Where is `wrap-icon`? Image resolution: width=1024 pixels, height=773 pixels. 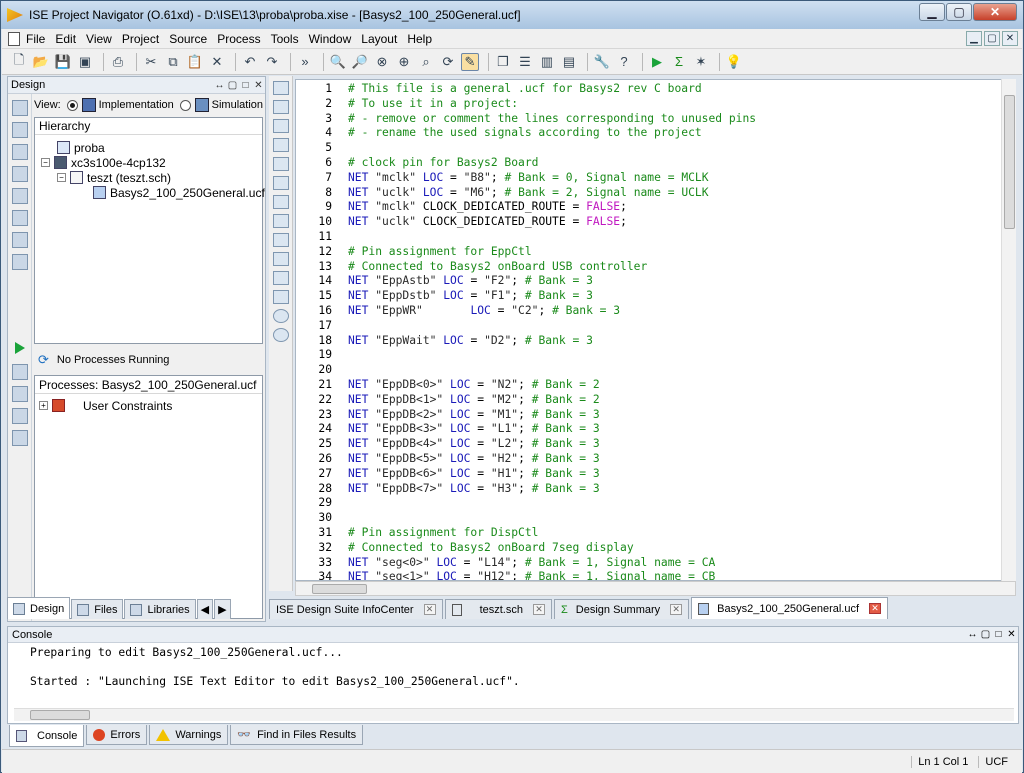 wrap-icon is located at coordinates (281, 297).